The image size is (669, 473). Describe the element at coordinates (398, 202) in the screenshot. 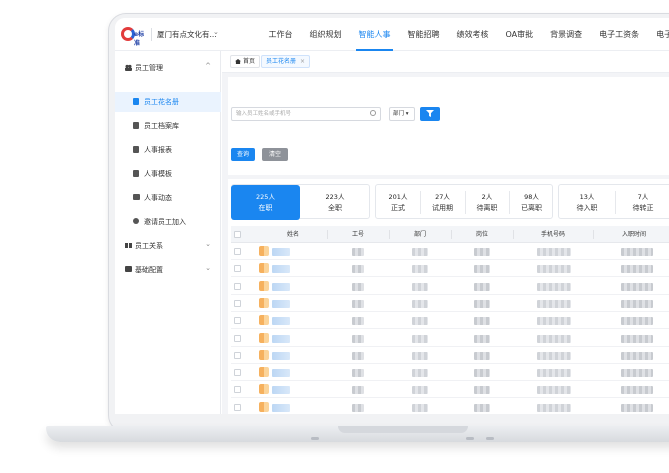

I see `stat-regular: 201人 正式` at that location.